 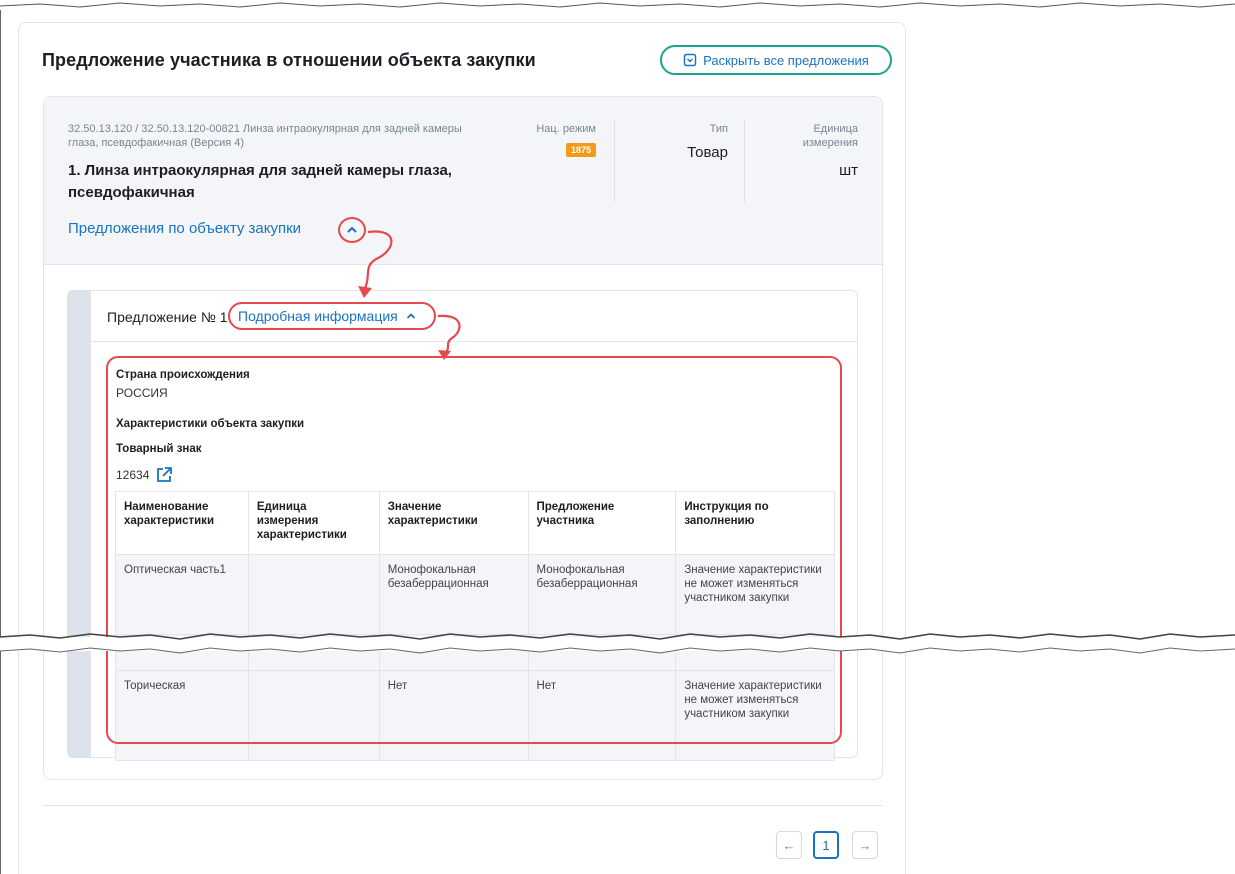 I want to click on torn-edge-top, so click(x=617, y=5).